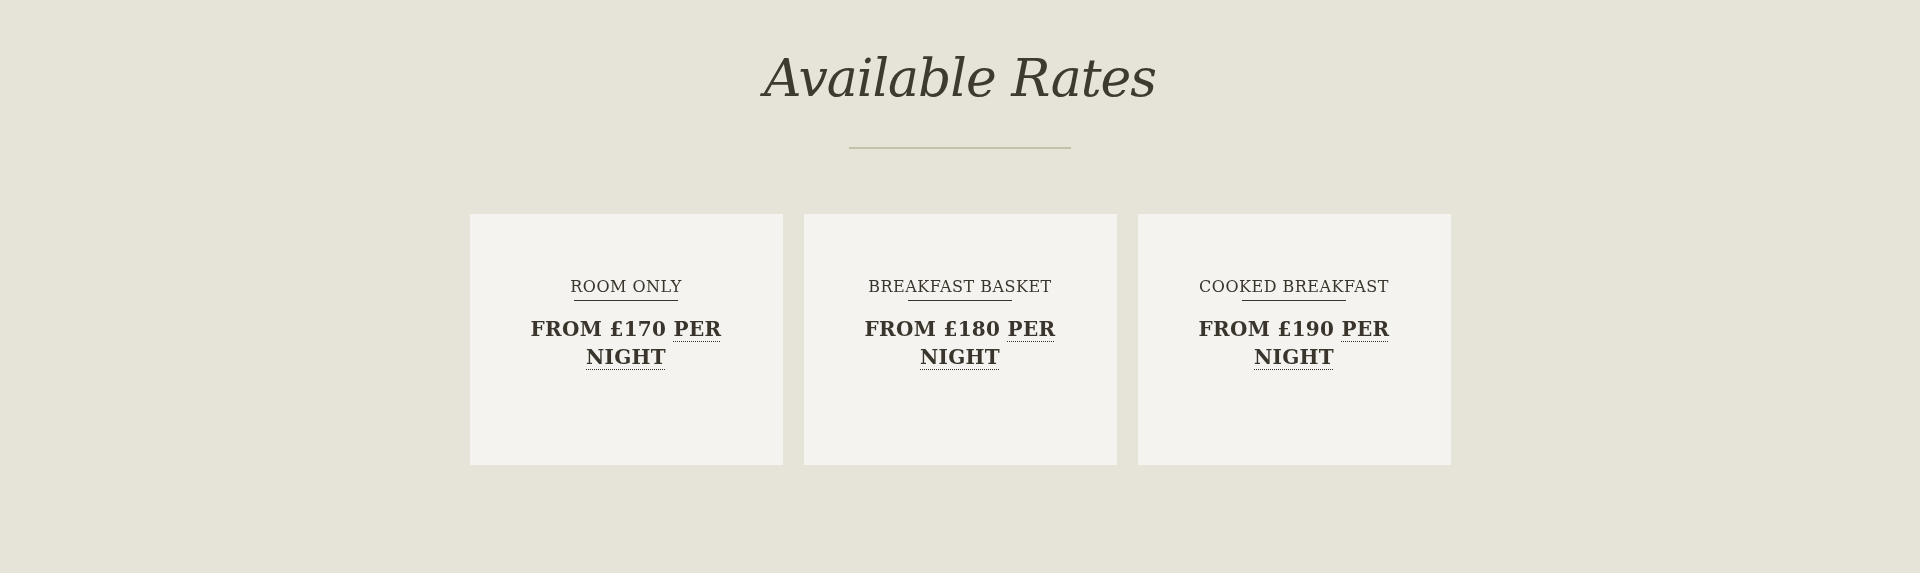 This screenshot has height=573, width=1920. Describe the element at coordinates (1294, 287) in the screenshot. I see `rate-name: COOKED BREAKFAST` at that location.